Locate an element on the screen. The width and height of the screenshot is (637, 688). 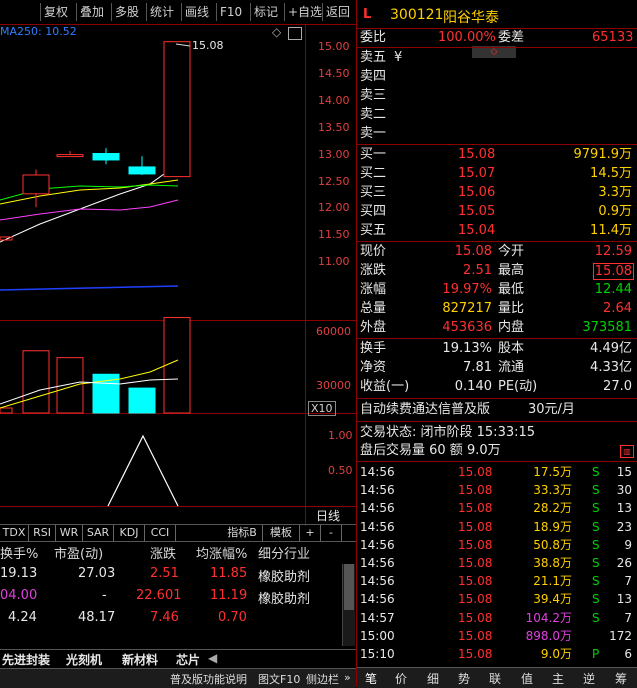
tick-row: 14:56 15.08 39.4万 S 13 is located at coordinates (497, 599).